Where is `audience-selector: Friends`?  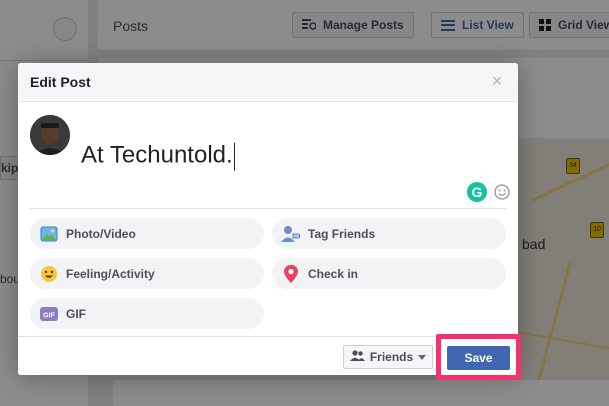
audience-selector: Friends is located at coordinates (388, 357).